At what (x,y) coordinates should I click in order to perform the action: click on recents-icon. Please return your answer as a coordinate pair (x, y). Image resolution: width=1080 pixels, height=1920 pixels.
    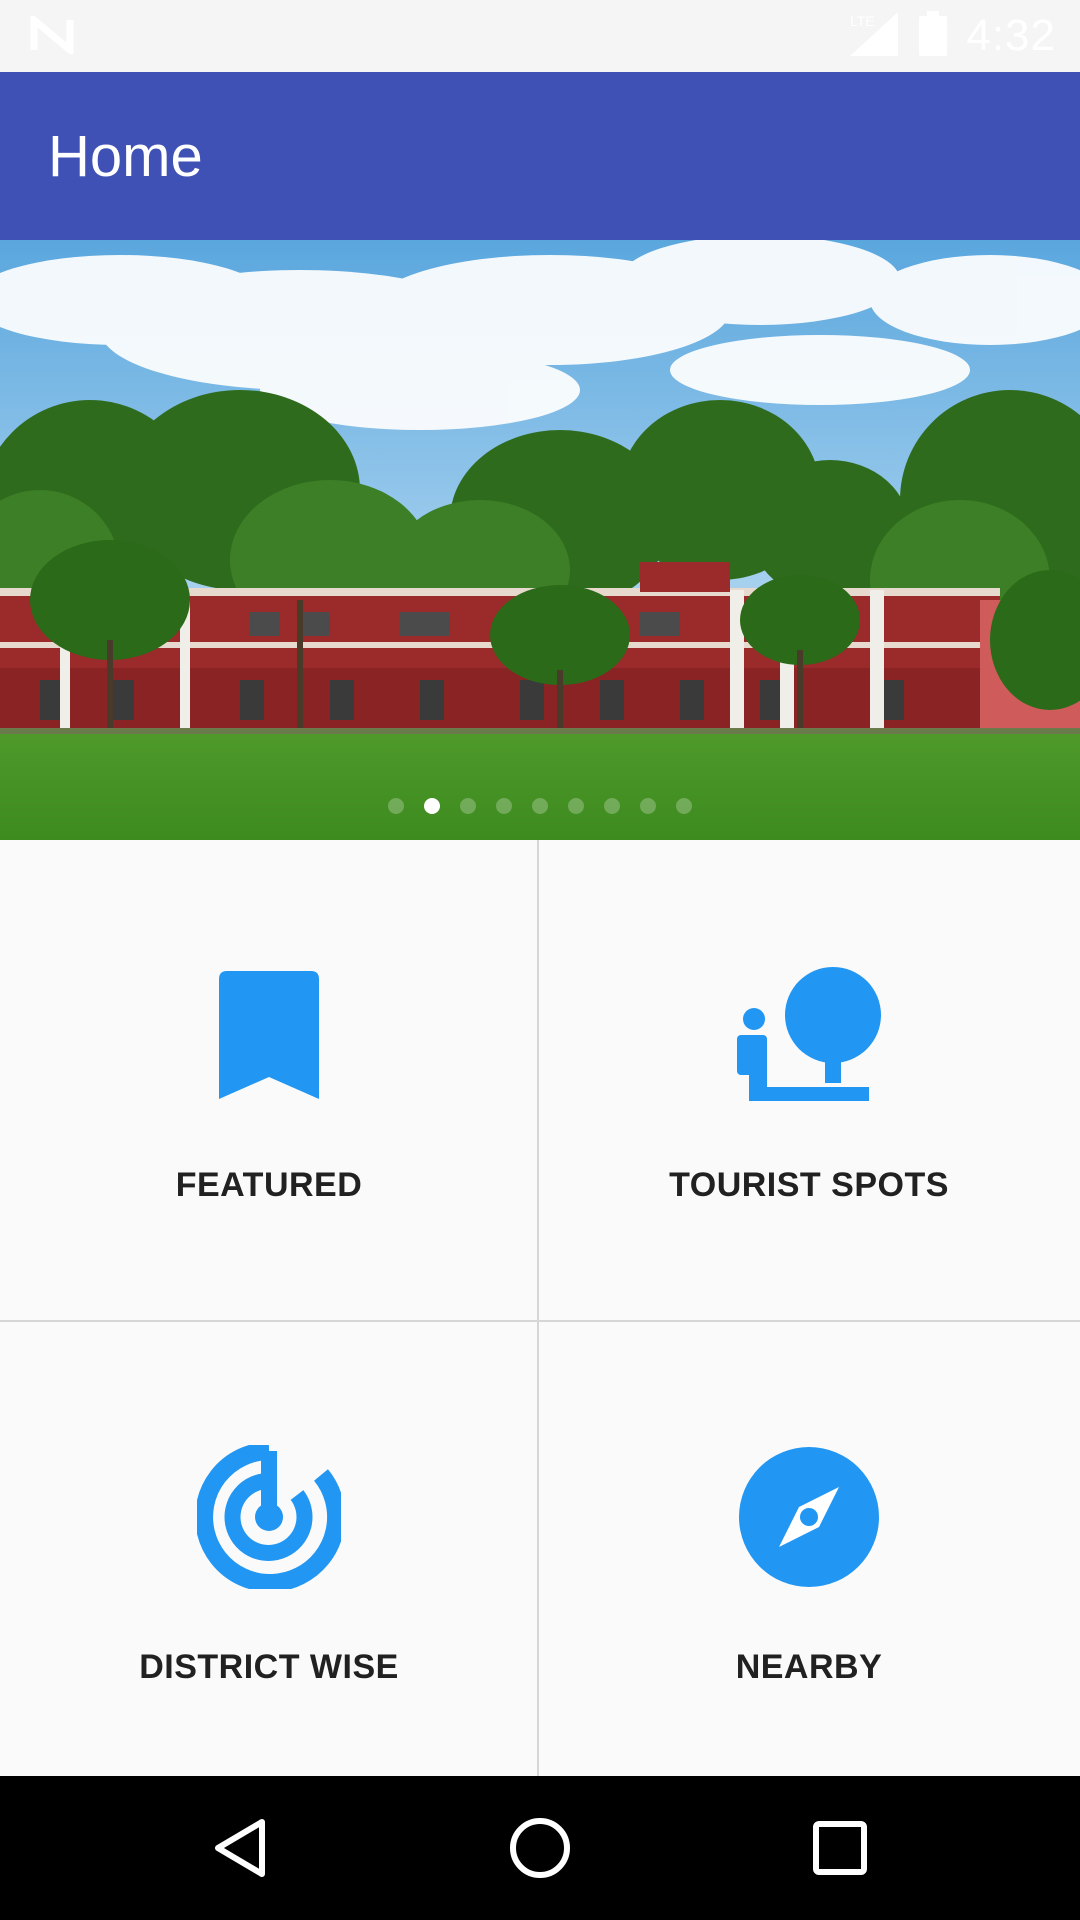
    Looking at the image, I should click on (840, 1848).